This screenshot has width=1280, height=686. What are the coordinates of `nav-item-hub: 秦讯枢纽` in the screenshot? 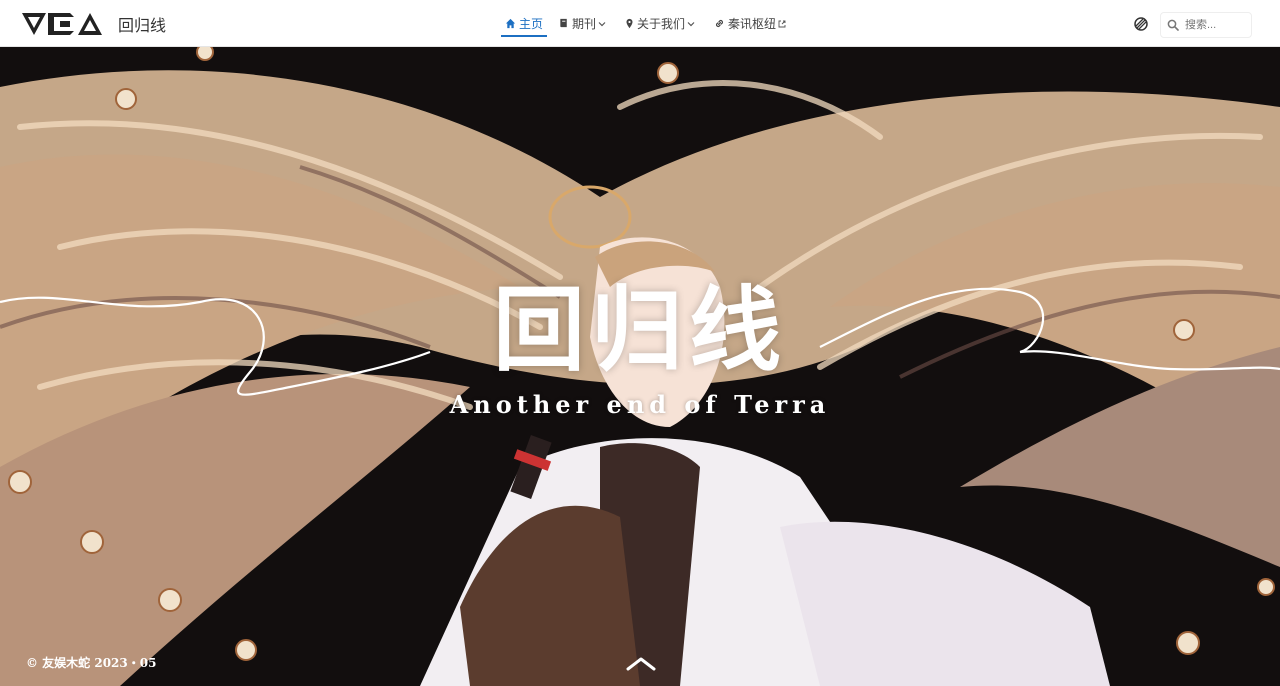 It's located at (751, 23).